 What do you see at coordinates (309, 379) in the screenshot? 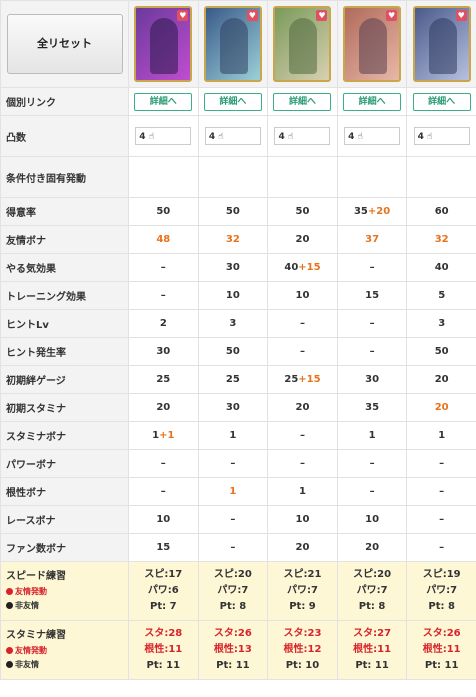
I see `value-bonus: +15` at bounding box center [309, 379].